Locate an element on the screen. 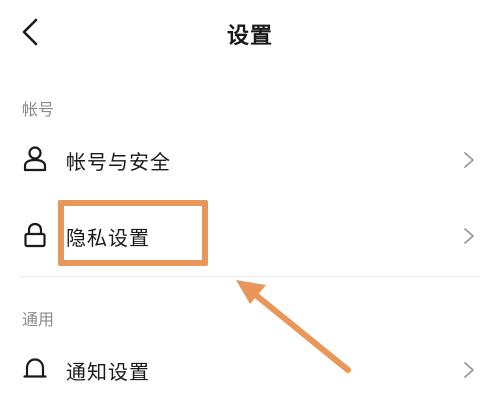  lock-icon is located at coordinates (35, 235).